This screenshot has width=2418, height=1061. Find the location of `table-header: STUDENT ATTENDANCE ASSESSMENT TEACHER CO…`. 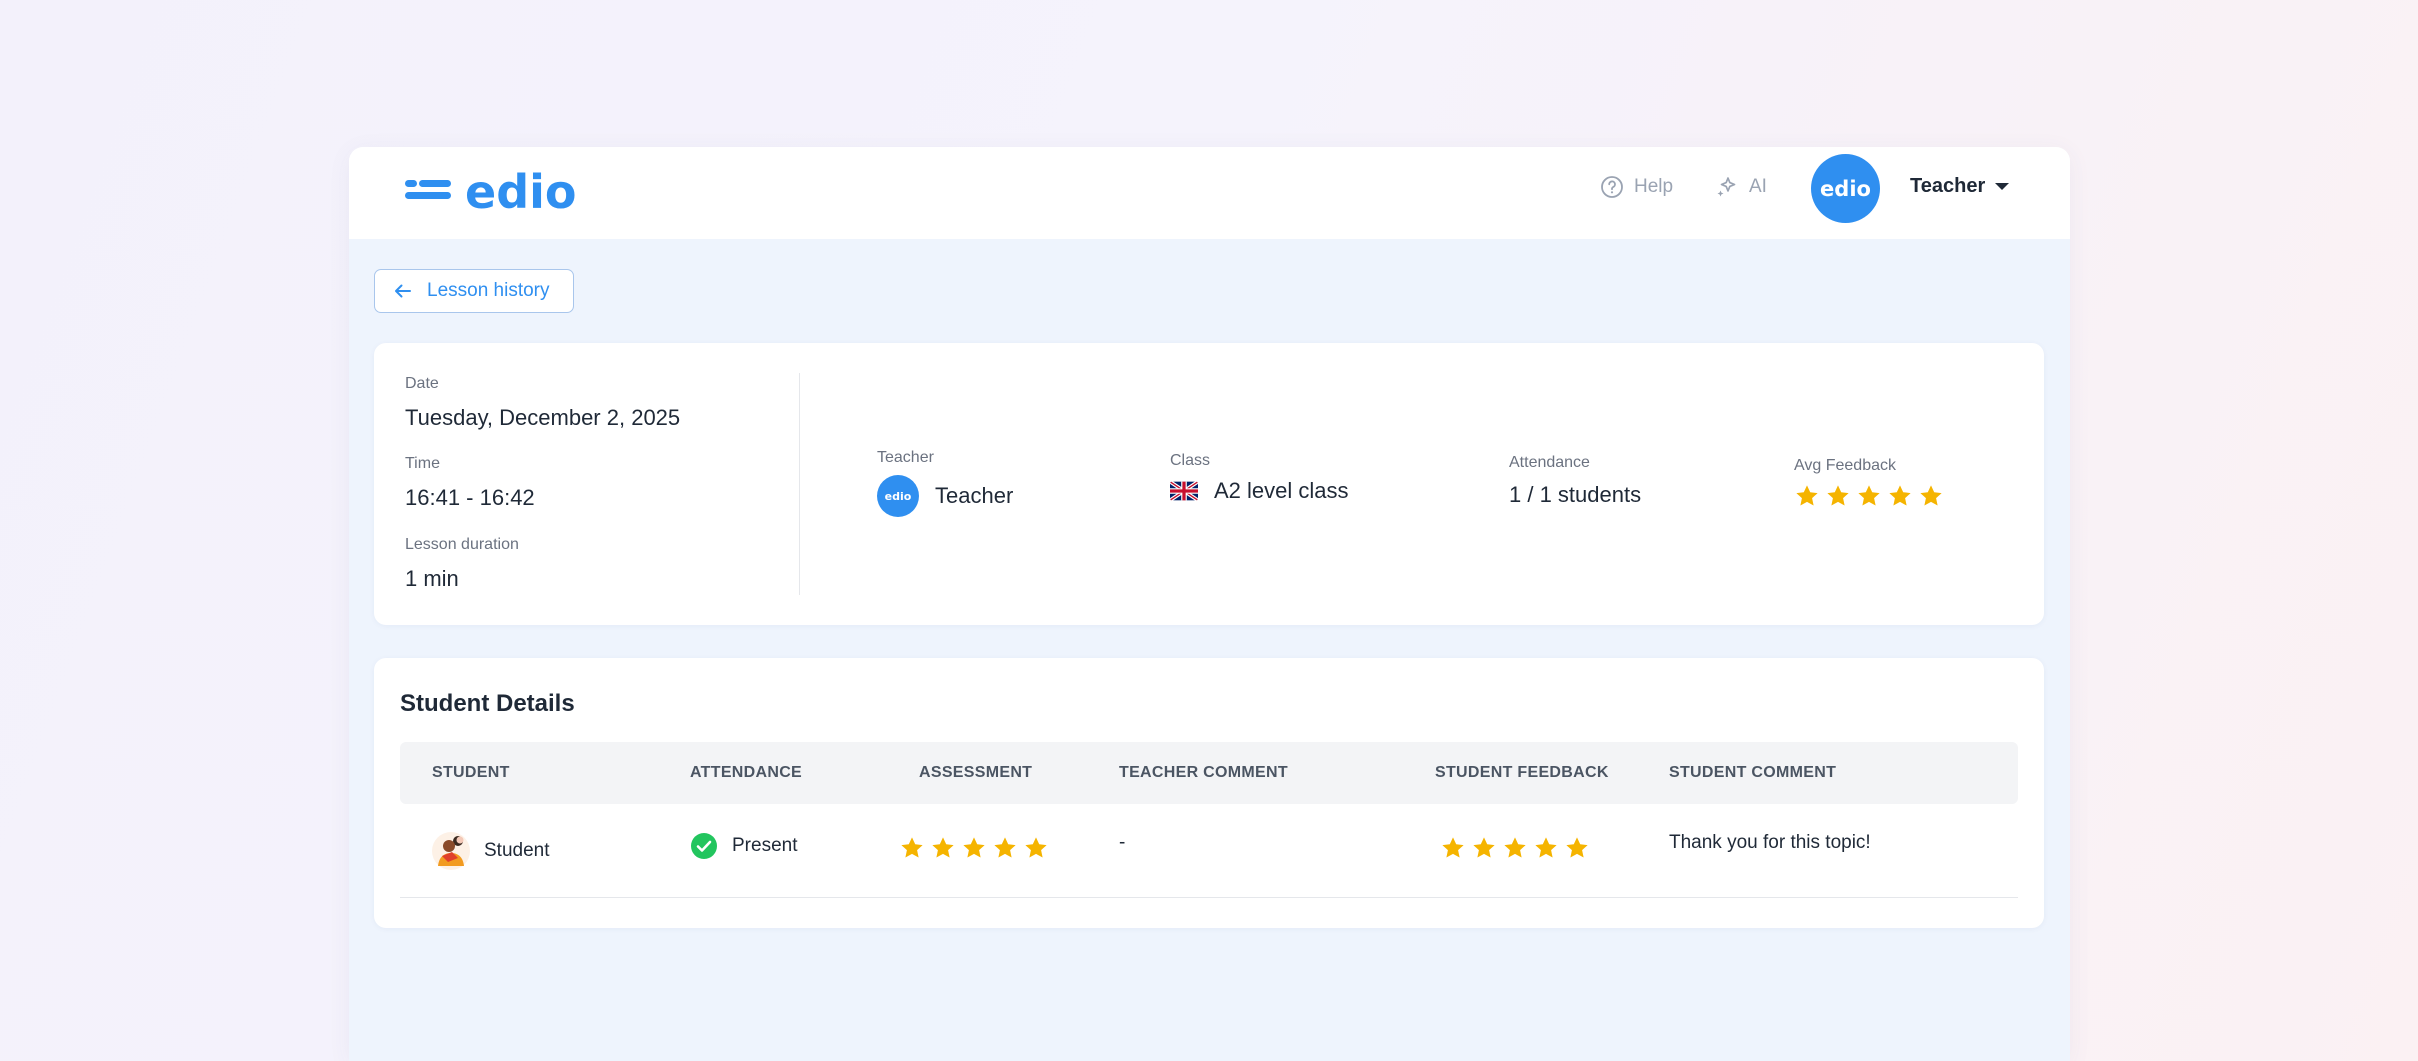

table-header: STUDENT ATTENDANCE ASSESSMENT TEACHER CO… is located at coordinates (1209, 773).